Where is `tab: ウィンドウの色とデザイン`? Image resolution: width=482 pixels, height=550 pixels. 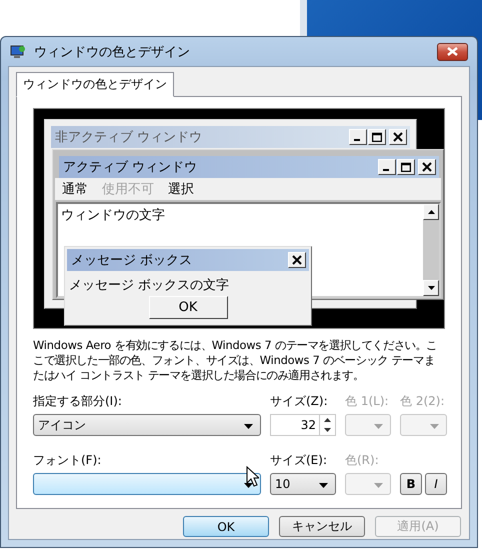
tab: ウィンドウの色とデザイン is located at coordinates (95, 84).